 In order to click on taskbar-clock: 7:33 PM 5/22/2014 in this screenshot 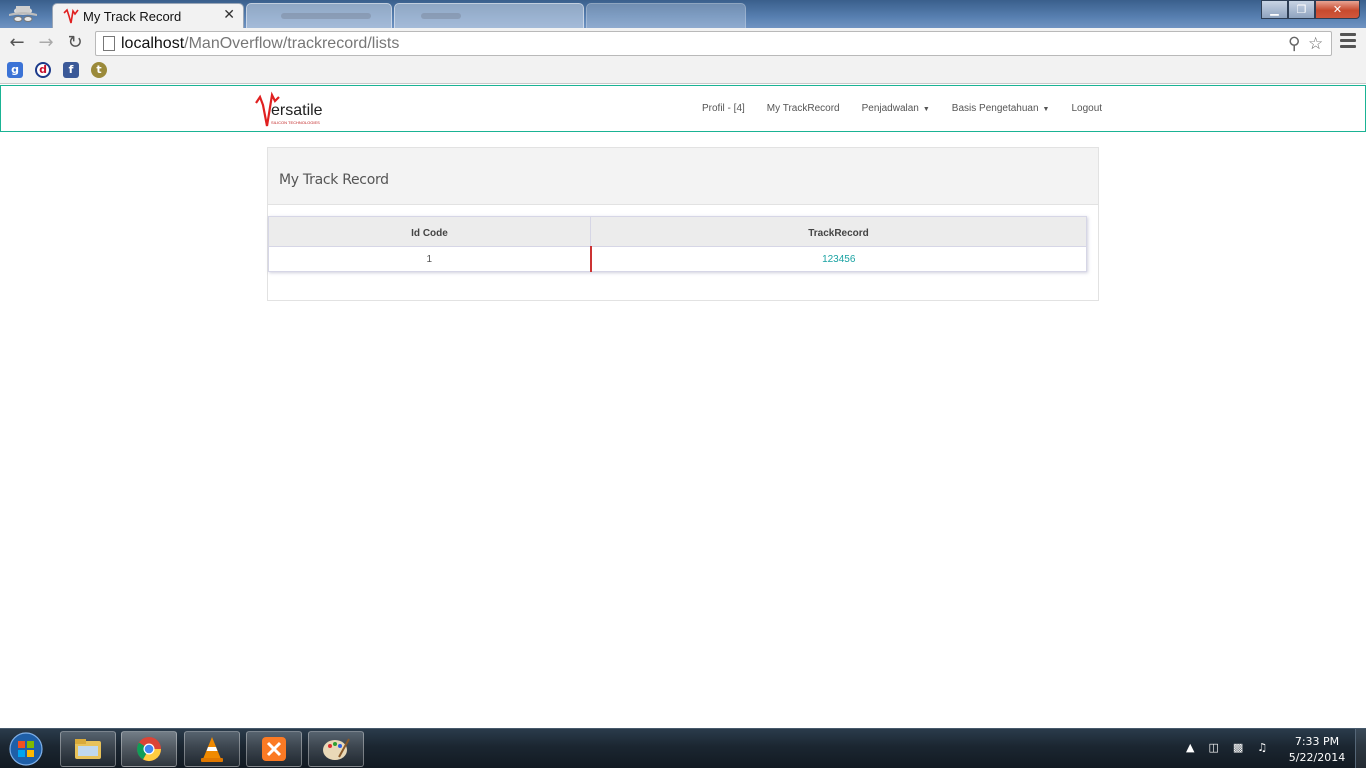, I will do `click(1317, 750)`.